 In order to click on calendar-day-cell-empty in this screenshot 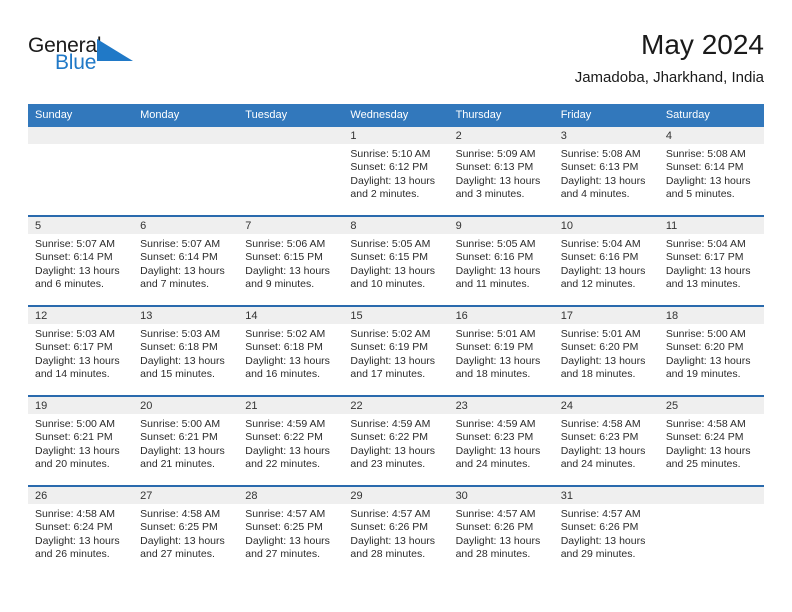, I will do `click(186, 171)`.